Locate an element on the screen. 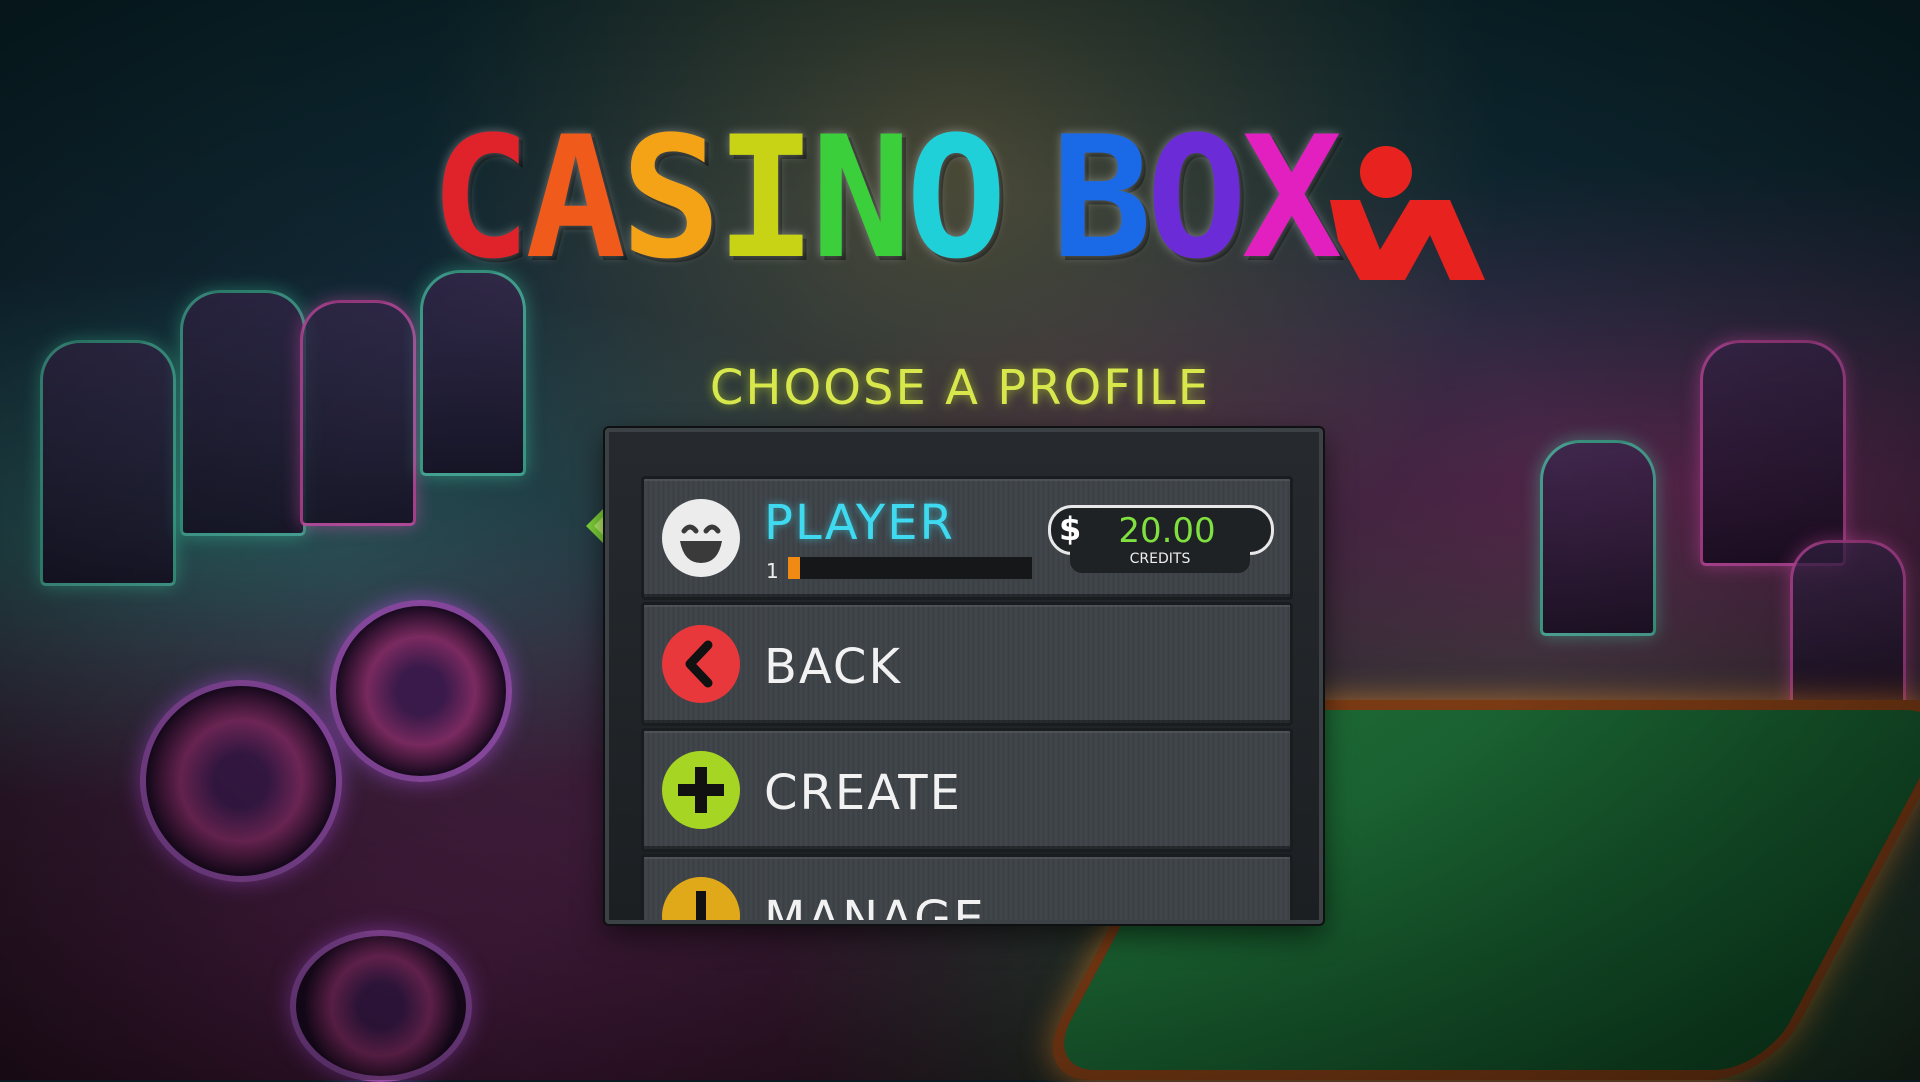 The width and height of the screenshot is (1920, 1082). chevron-left-icon is located at coordinates (701, 664).